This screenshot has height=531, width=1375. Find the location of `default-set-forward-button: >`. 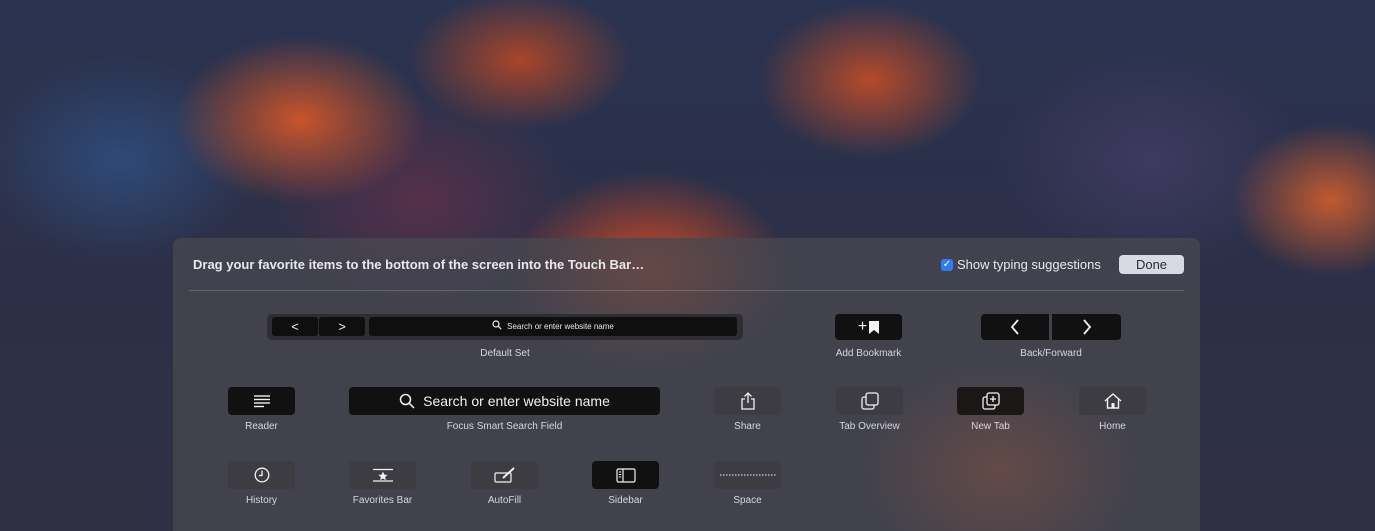

default-set-forward-button: > is located at coordinates (342, 326).